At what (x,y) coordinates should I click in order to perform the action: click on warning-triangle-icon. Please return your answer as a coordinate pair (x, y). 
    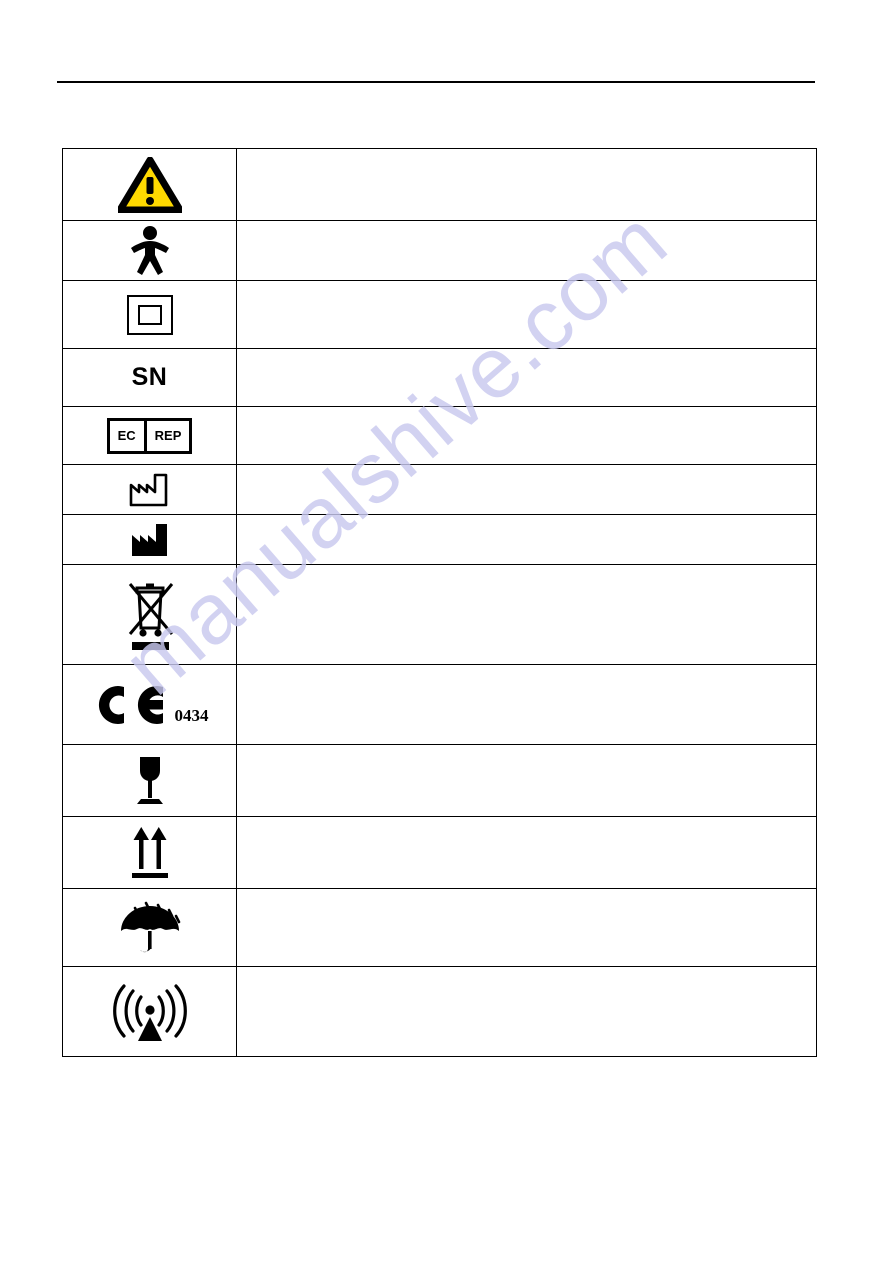
    Looking at the image, I should click on (149, 184).